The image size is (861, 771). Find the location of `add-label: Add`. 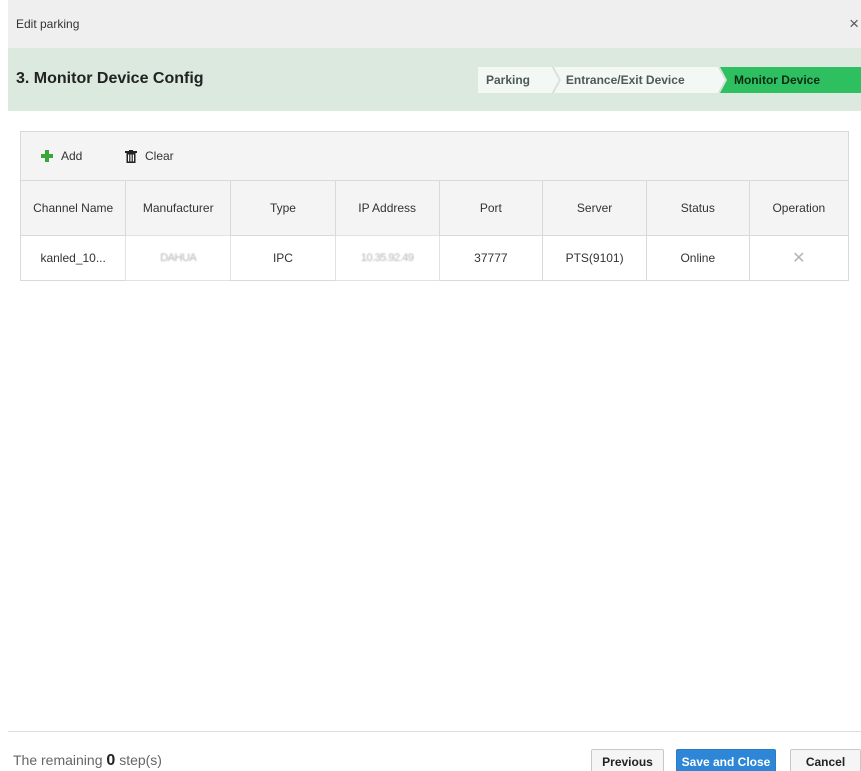

add-label: Add is located at coordinates (72, 156).